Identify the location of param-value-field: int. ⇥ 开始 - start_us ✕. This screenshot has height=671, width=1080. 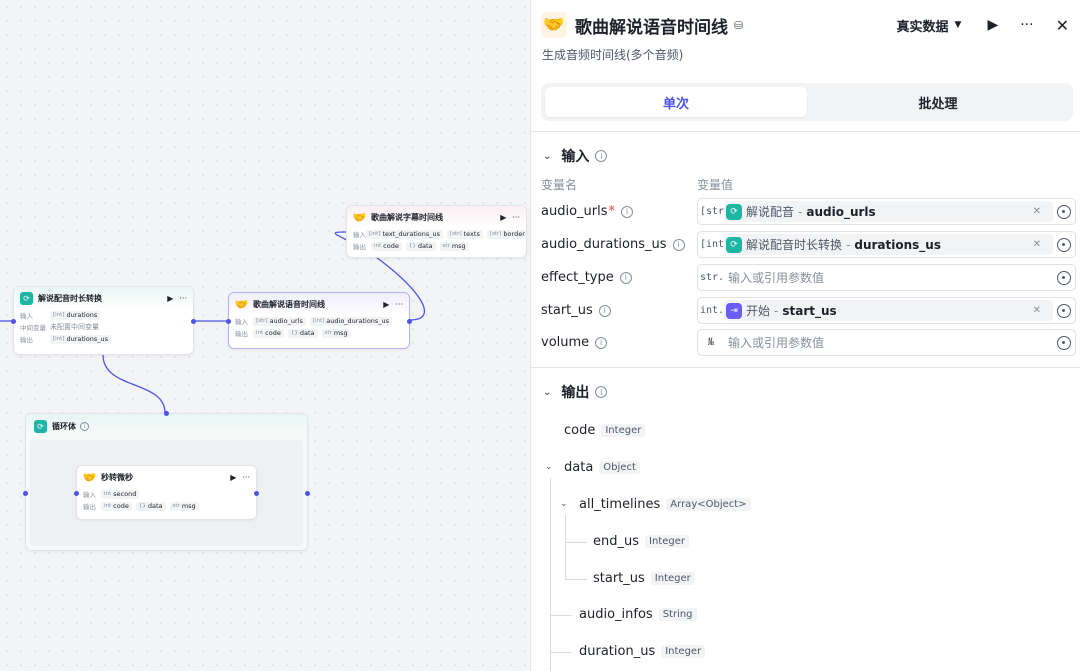
(886, 310).